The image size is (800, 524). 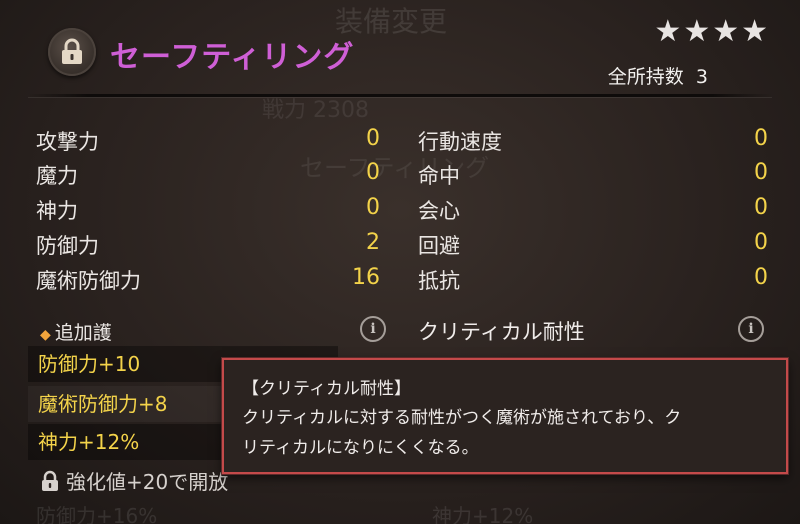 What do you see at coordinates (483, 514) in the screenshot?
I see `background-bonus-right: 神力+12%` at bounding box center [483, 514].